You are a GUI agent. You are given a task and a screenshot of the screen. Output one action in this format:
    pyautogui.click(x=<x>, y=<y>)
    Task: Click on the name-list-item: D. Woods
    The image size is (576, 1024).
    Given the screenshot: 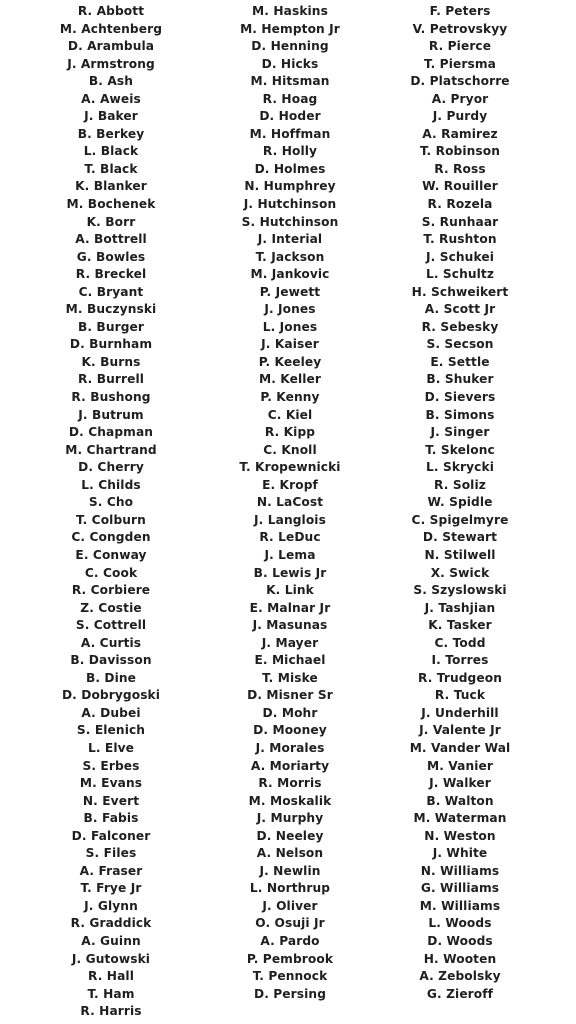 What is the action you would take?
    pyautogui.click(x=460, y=940)
    